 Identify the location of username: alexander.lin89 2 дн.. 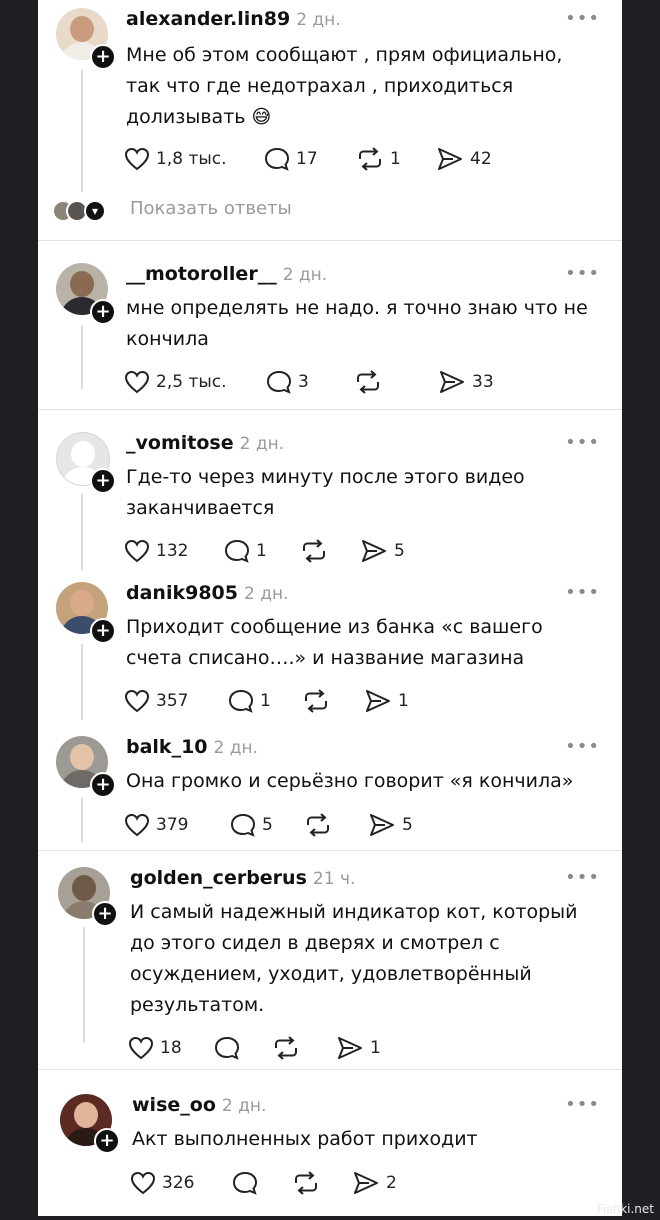
(233, 19).